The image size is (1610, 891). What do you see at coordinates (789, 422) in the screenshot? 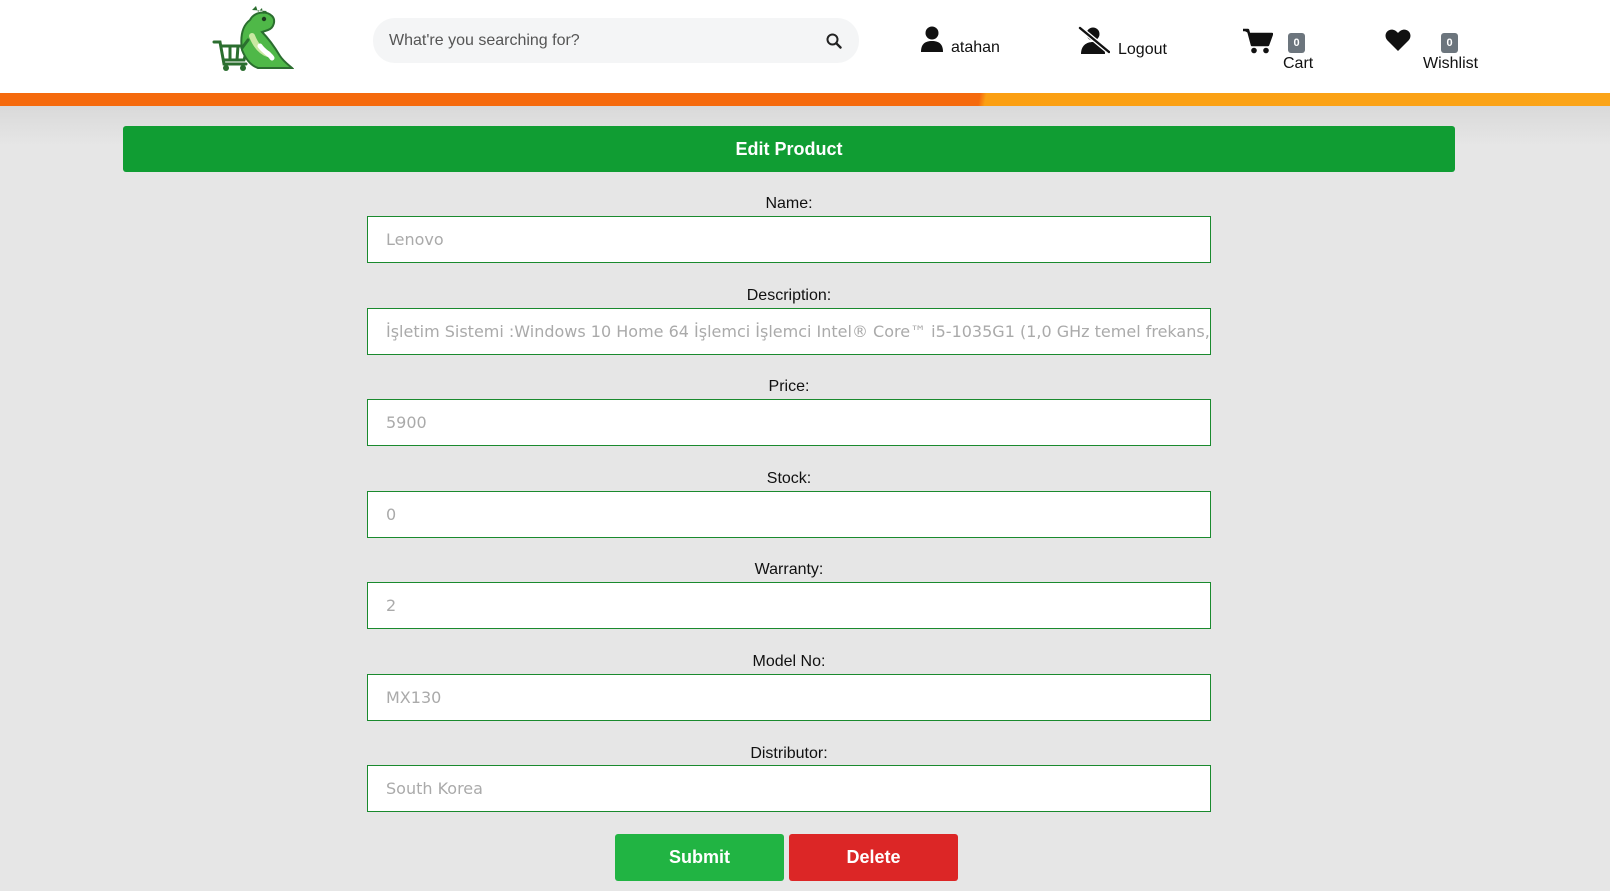
I see `price-field: 5900` at bounding box center [789, 422].